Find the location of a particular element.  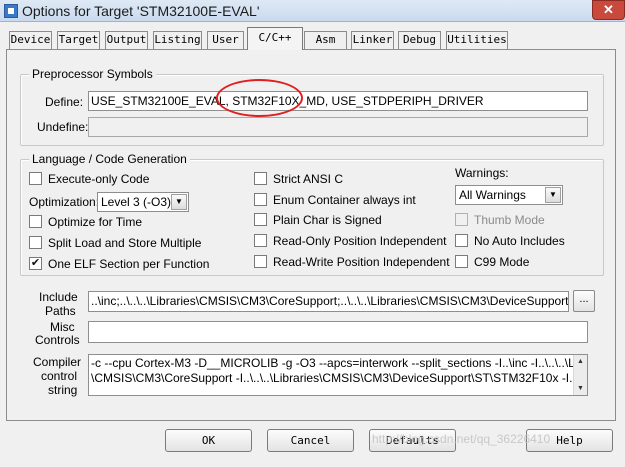

tab-user: User is located at coordinates (225, 40).